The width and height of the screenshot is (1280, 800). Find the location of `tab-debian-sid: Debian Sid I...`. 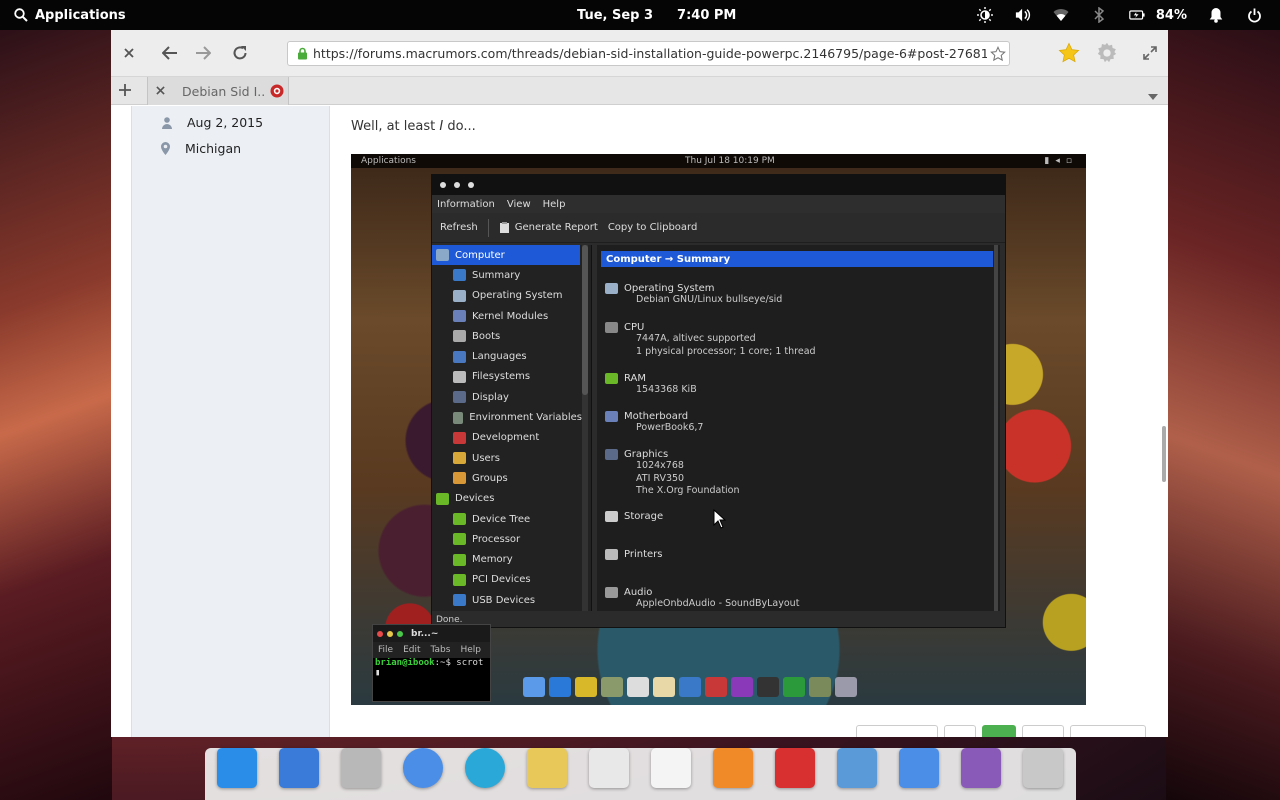

tab-debian-sid: Debian Sid I... is located at coordinates (218, 91).